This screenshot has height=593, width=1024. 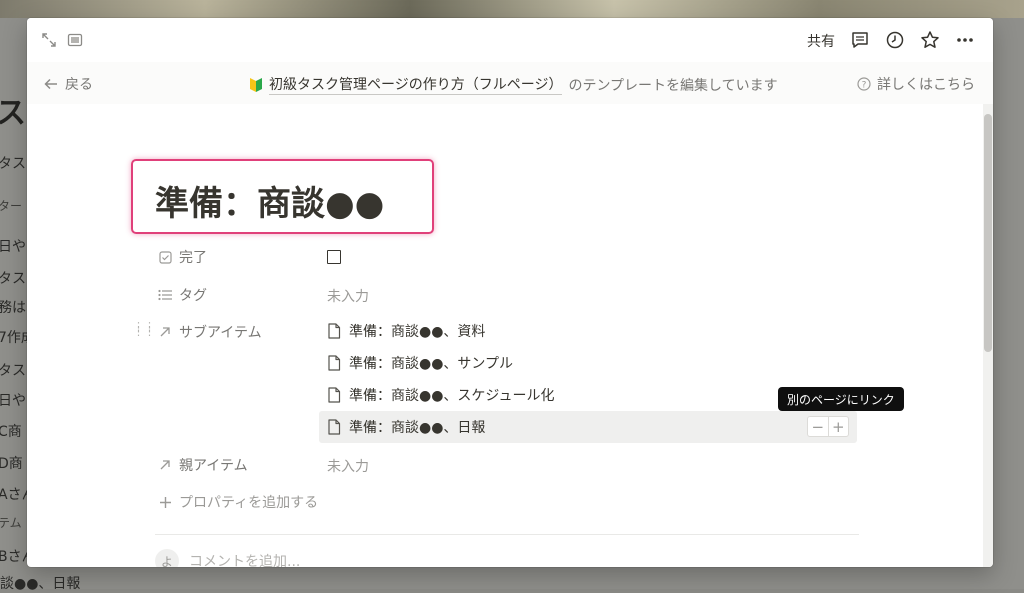 I want to click on background-header-image, so click(x=512, y=9).